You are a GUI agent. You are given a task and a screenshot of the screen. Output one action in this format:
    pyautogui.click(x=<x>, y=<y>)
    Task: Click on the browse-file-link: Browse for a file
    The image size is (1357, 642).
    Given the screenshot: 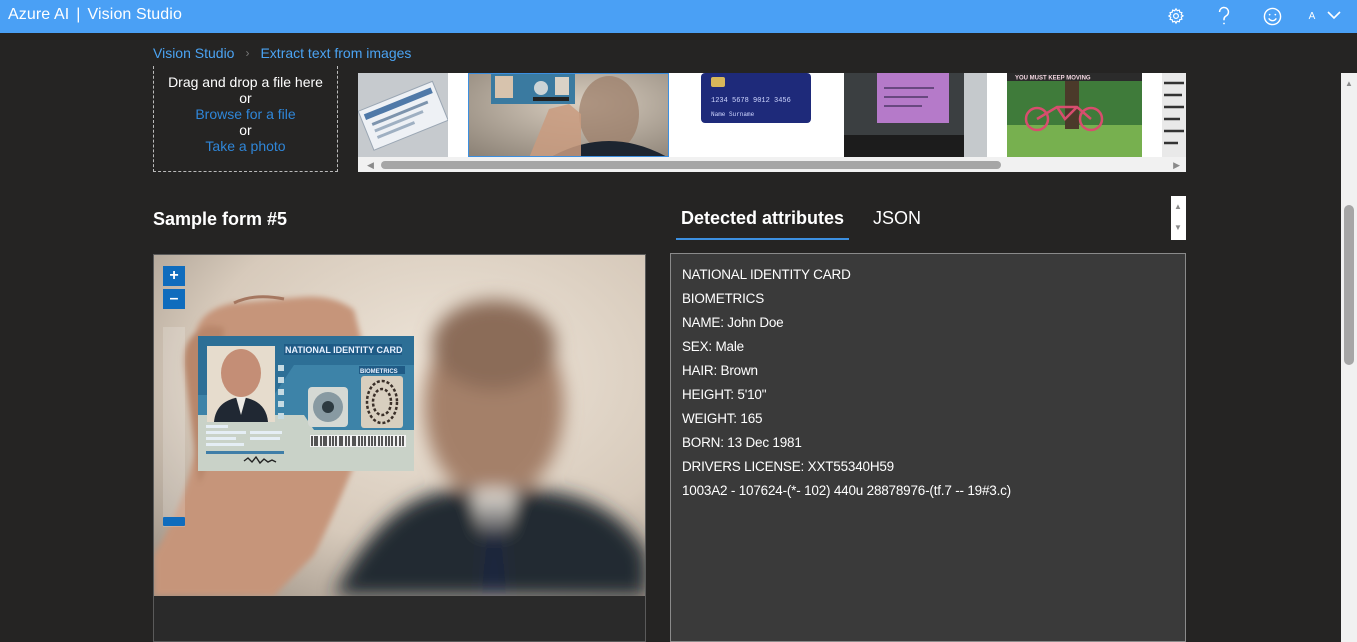 What is the action you would take?
    pyautogui.click(x=245, y=114)
    